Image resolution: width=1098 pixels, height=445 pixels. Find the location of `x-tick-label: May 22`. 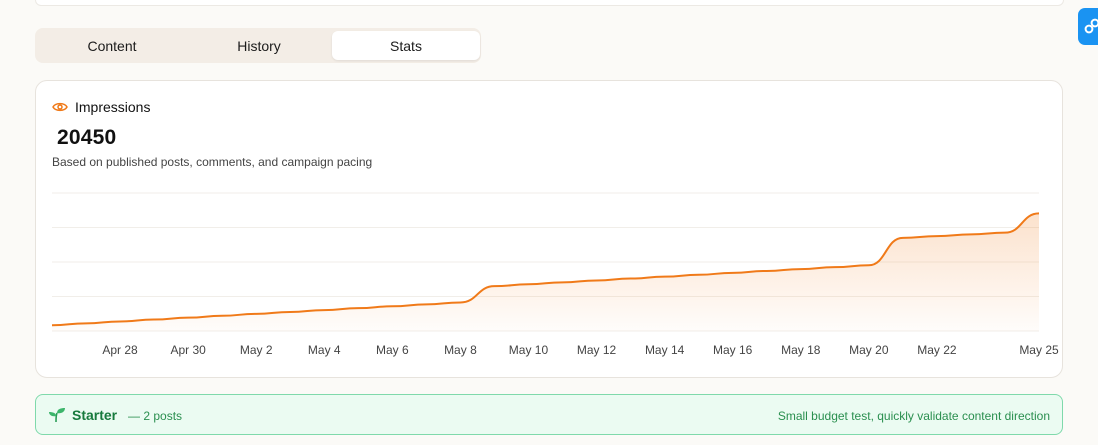

x-tick-label: May 22 is located at coordinates (937, 350).